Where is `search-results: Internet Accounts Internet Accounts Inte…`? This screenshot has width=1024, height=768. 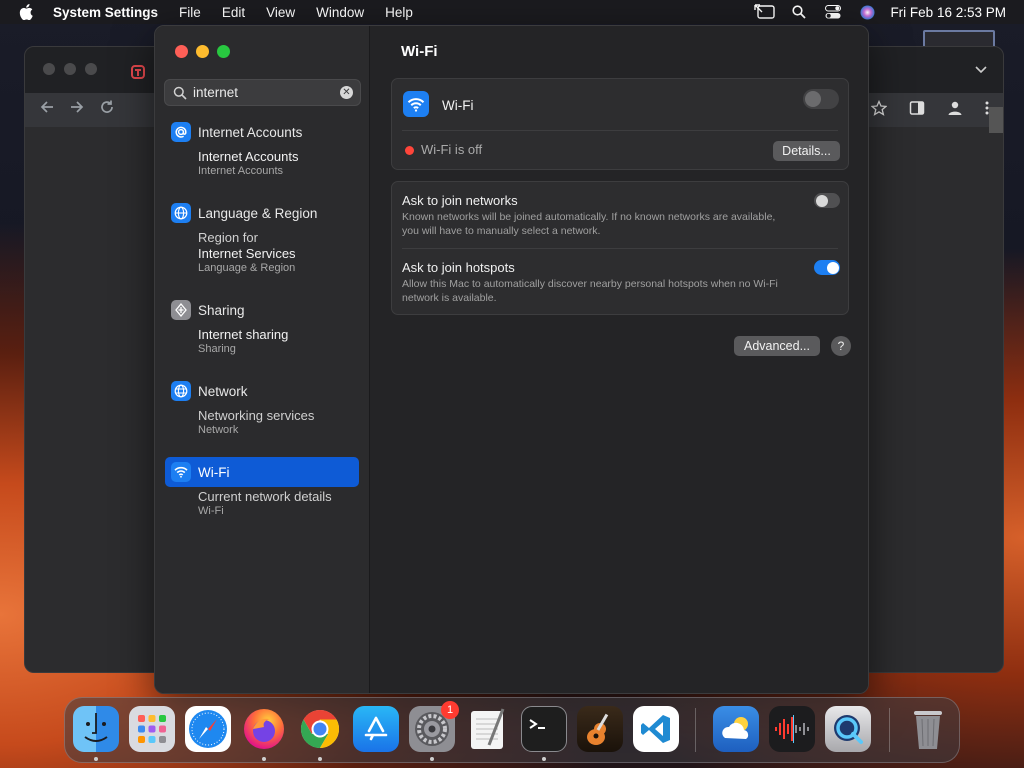
search-results: Internet Accounts Internet Accounts Inte… is located at coordinates (262, 327).